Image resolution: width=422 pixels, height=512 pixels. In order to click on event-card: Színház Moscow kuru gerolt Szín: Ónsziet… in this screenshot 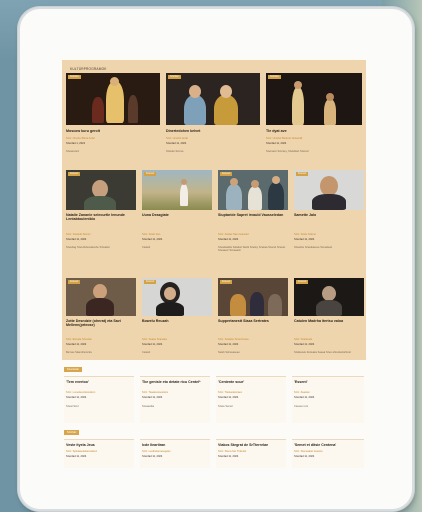, I will do `click(113, 118)`.